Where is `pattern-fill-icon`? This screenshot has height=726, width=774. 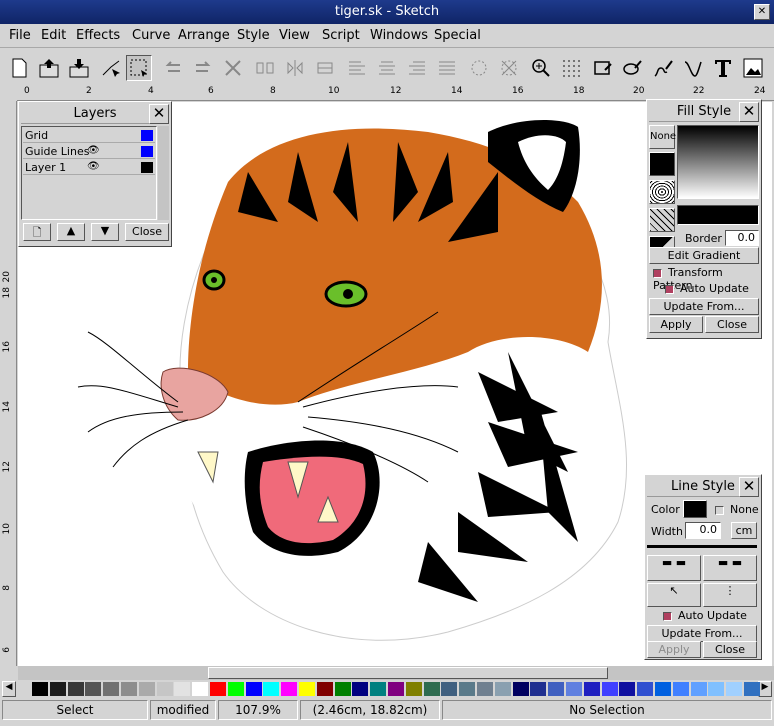 pattern-fill-icon is located at coordinates (662, 220).